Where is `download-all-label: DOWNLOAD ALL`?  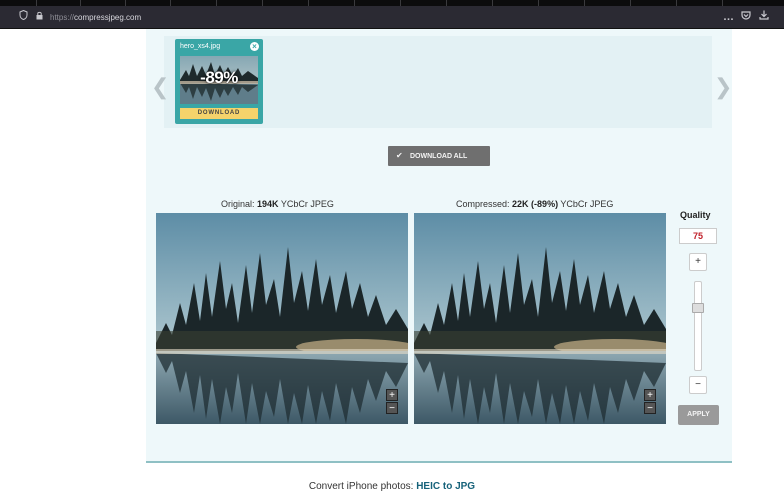 download-all-label: DOWNLOAD ALL is located at coordinates (439, 156).